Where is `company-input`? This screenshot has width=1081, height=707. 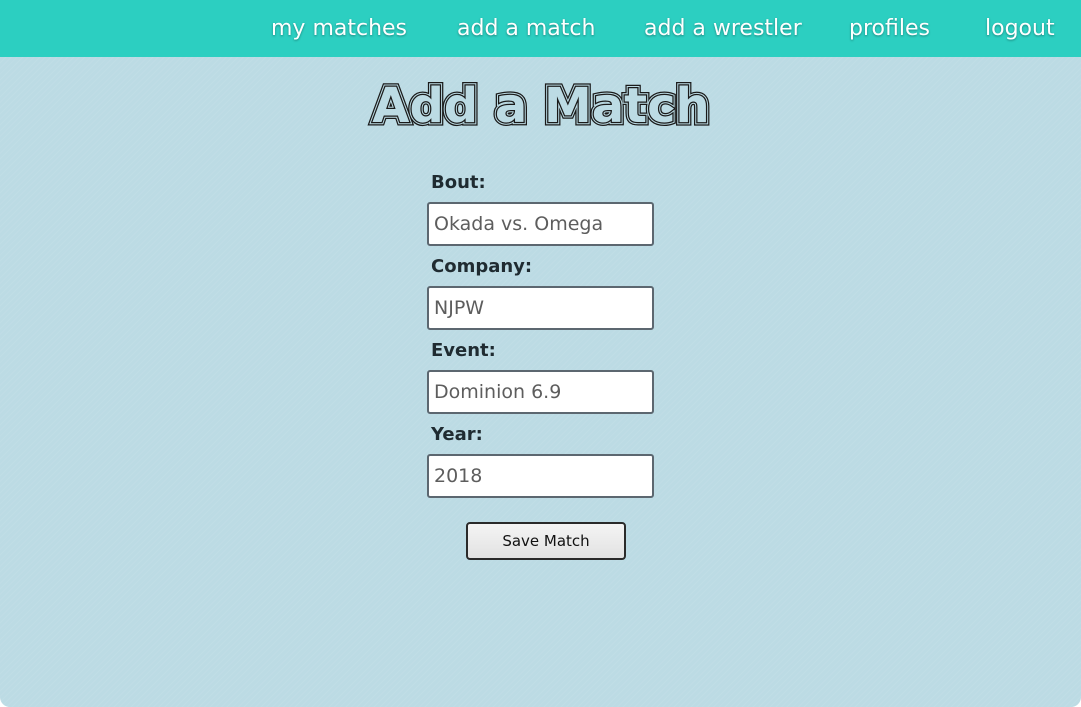
company-input is located at coordinates (540, 308).